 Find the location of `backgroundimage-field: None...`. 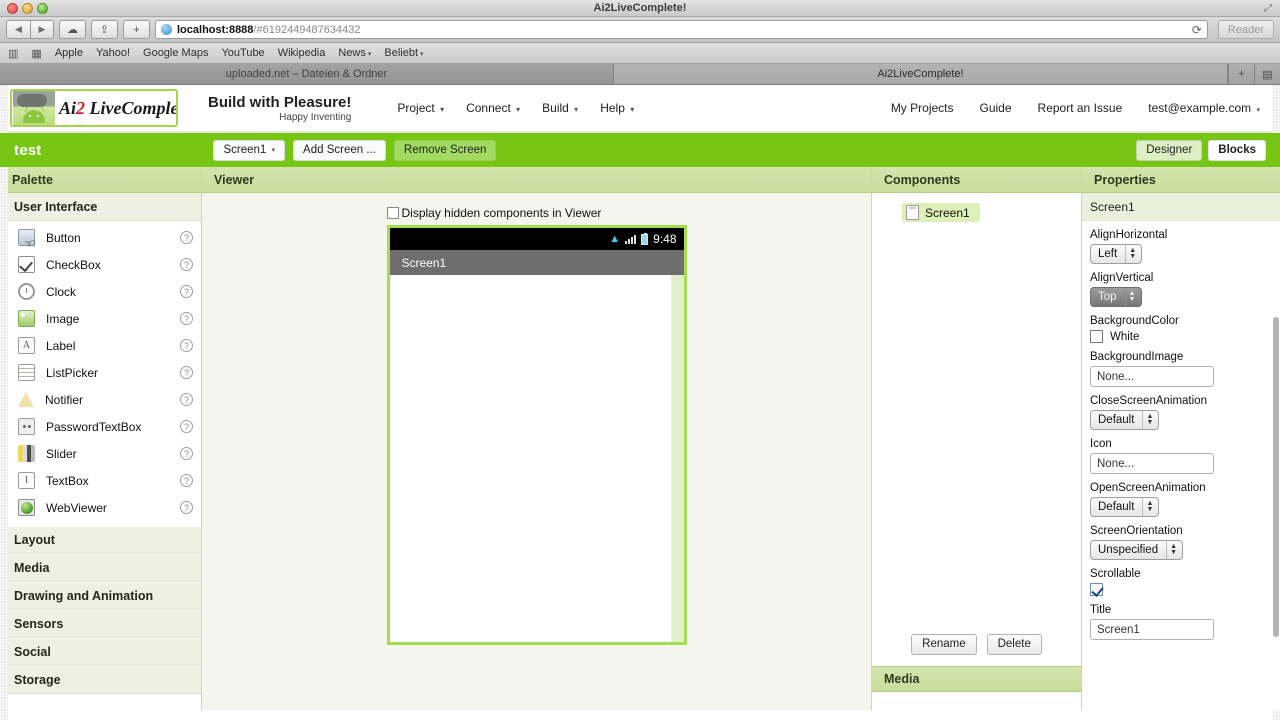

backgroundimage-field: None... is located at coordinates (1152, 376).